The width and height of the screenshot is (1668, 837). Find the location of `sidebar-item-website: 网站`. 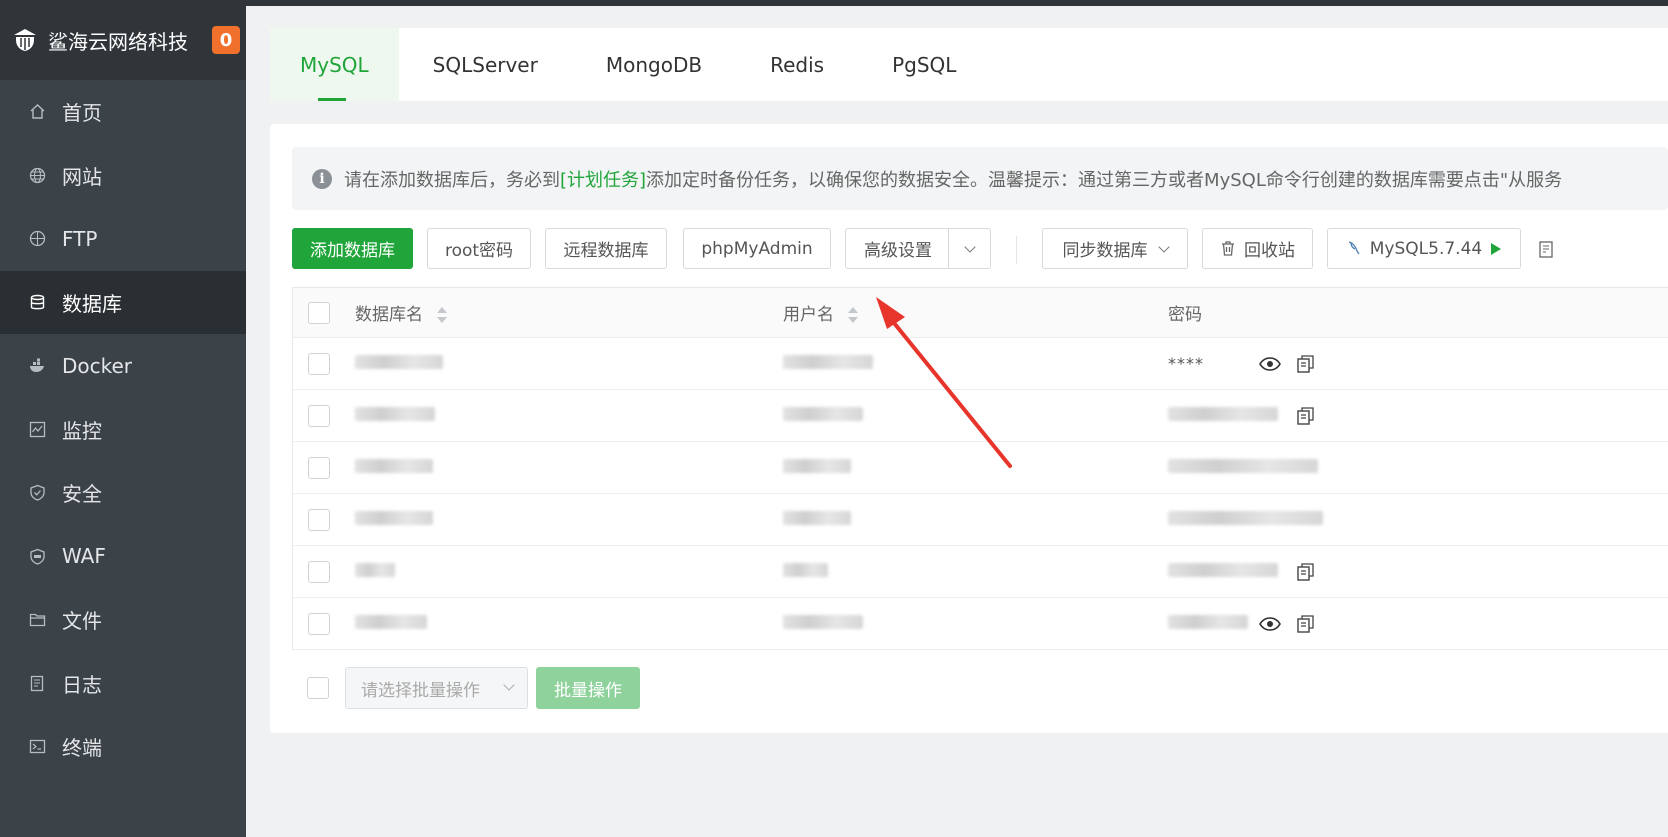

sidebar-item-website: 网站 is located at coordinates (123, 176).